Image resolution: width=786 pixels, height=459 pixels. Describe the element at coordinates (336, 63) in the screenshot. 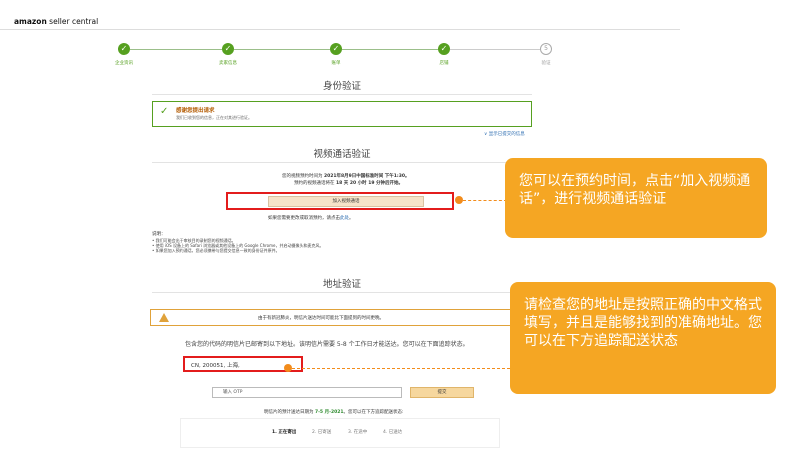

I see `step-label: 账单` at that location.